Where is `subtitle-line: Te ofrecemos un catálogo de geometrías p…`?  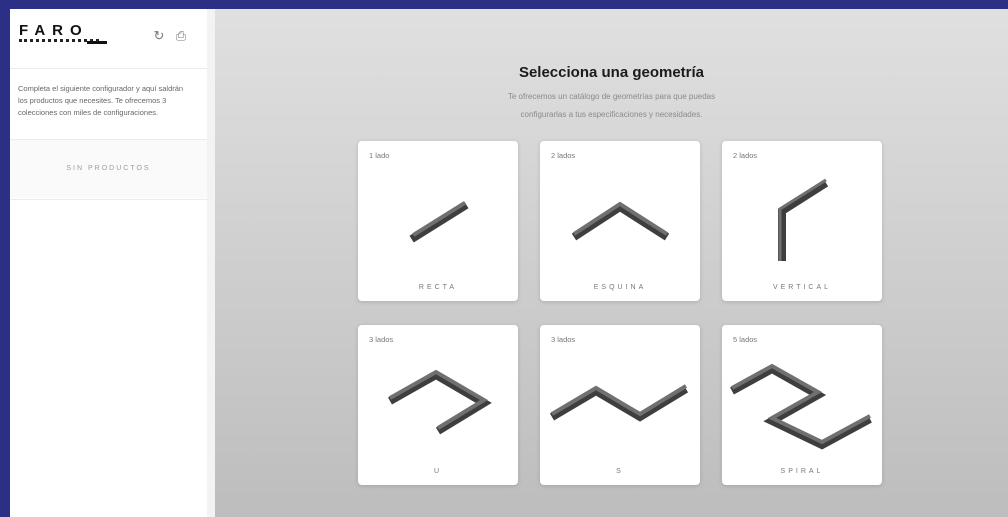 subtitle-line: Te ofrecemos un catálogo de geometrías p… is located at coordinates (611, 96).